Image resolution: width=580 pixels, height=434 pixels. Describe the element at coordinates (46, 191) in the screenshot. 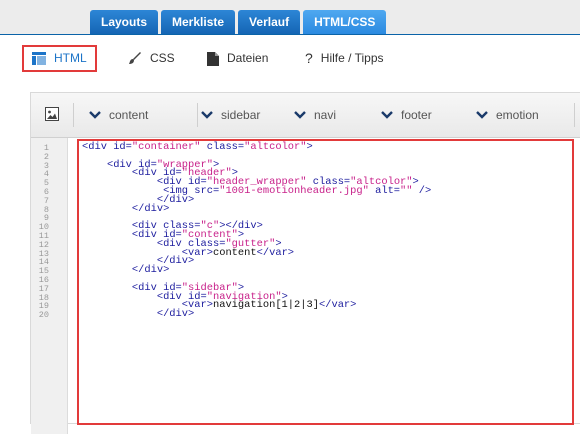

I see `line-number: 6` at that location.